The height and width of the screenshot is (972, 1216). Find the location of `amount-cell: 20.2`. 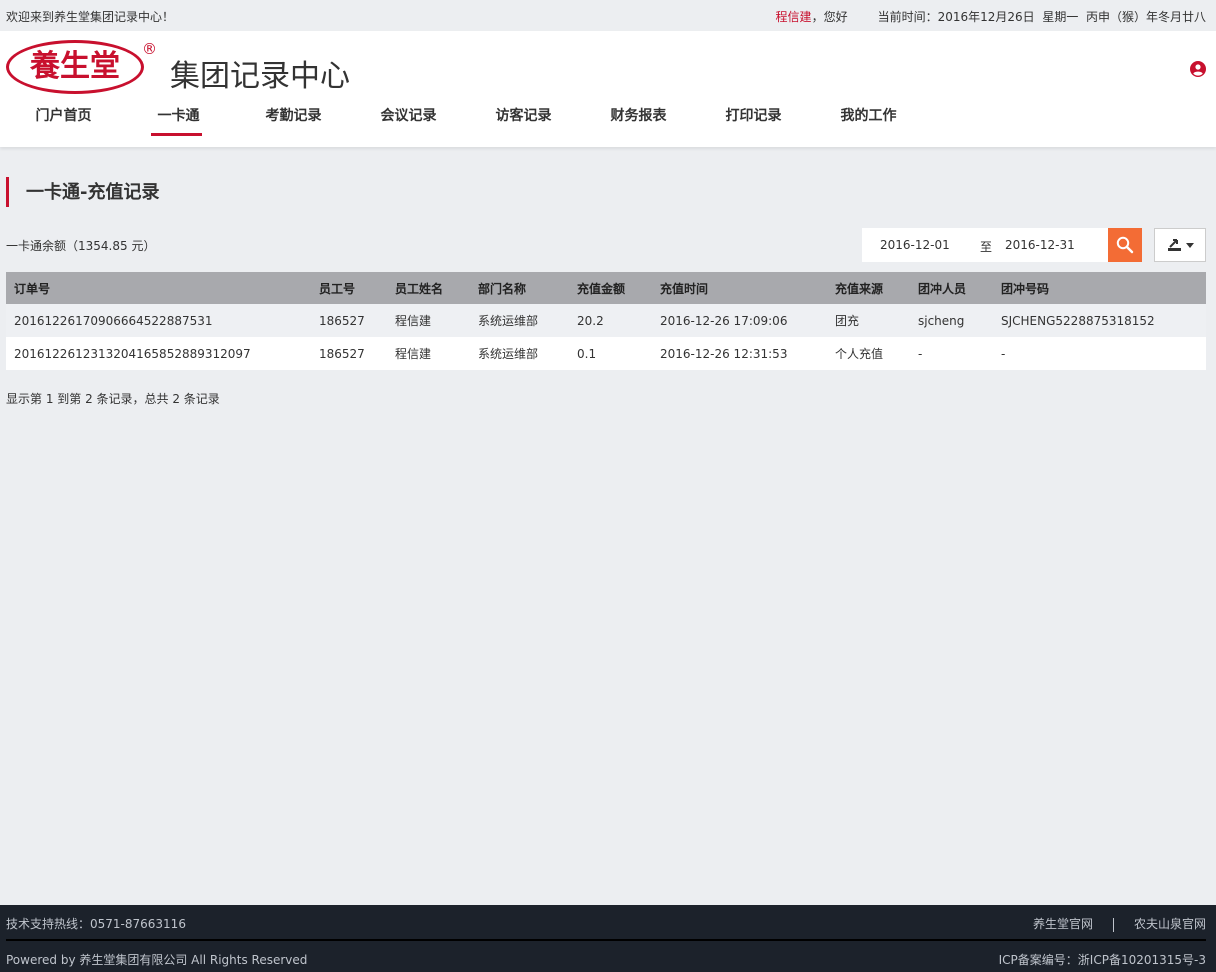

amount-cell: 20.2 is located at coordinates (610, 320).